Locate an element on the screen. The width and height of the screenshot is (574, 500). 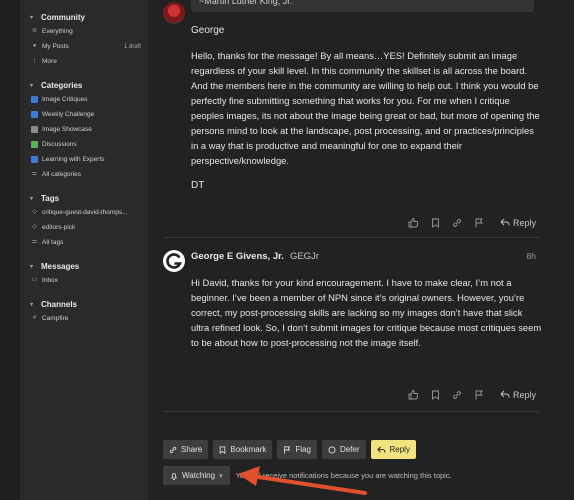
sidebar-item-everything: ≋ Everything is located at coordinates (86, 31).